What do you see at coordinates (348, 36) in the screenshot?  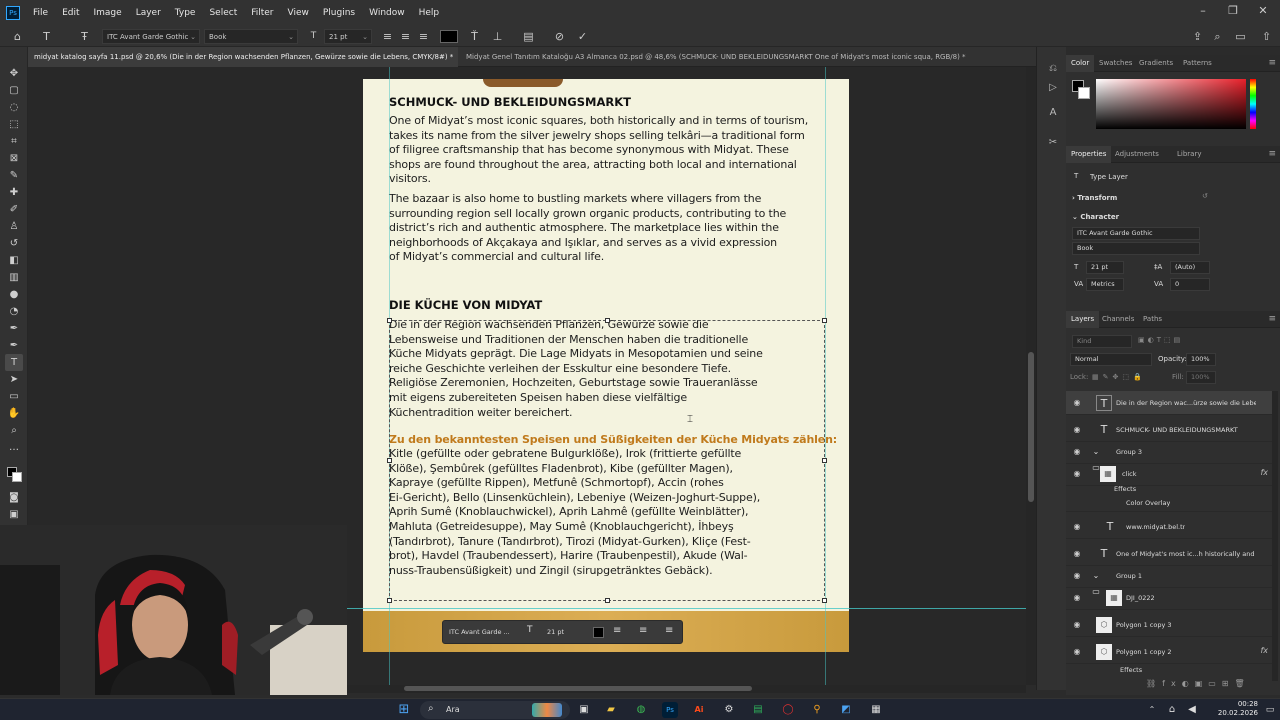 I see `font-size-select: 21 pt ⌄` at bounding box center [348, 36].